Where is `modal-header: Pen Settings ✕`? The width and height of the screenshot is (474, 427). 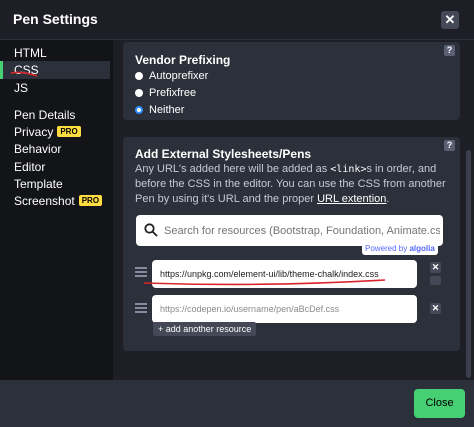 modal-header: Pen Settings ✕ is located at coordinates (237, 20).